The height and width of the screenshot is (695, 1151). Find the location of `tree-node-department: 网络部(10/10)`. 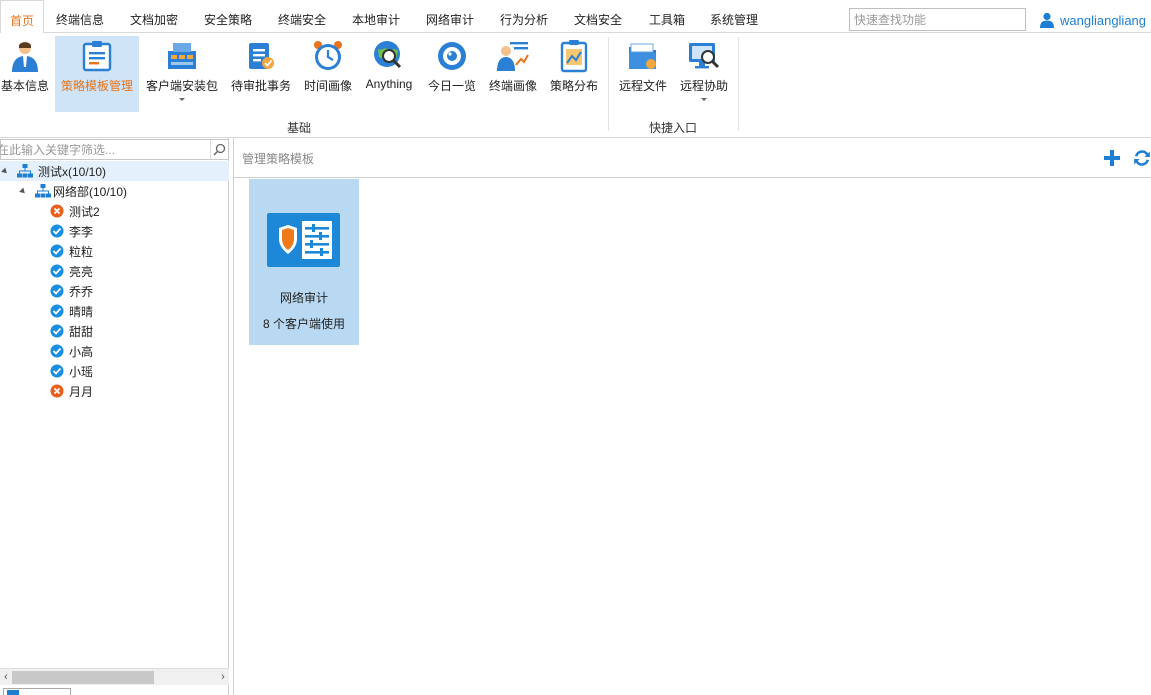

tree-node-department: 网络部(10/10) is located at coordinates (114, 191).